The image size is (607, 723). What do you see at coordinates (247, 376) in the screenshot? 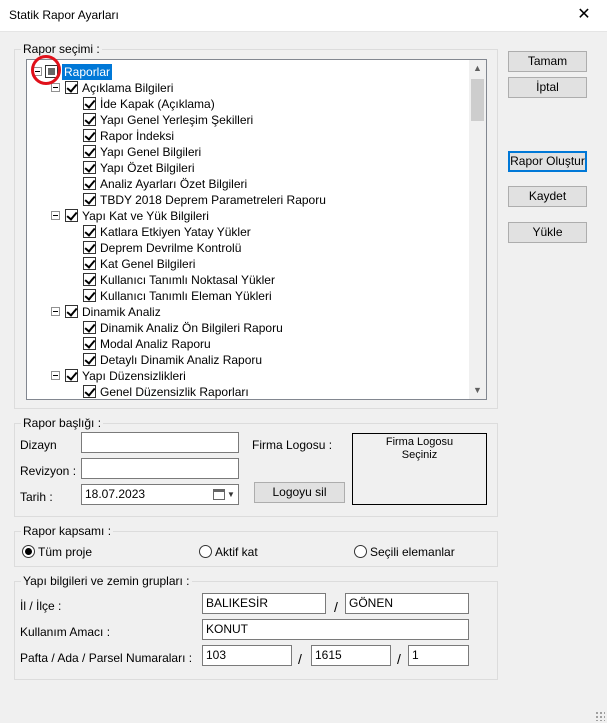
I see `tree-item: Yapı Düzensizlikleri` at bounding box center [247, 376].